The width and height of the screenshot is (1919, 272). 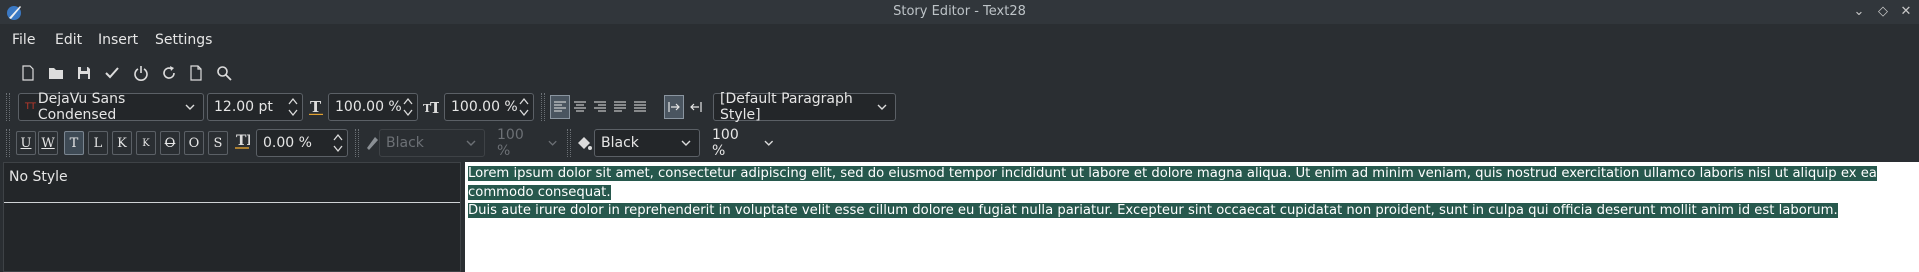 I want to click on tracking-icon: TI, so click(x=242, y=141).